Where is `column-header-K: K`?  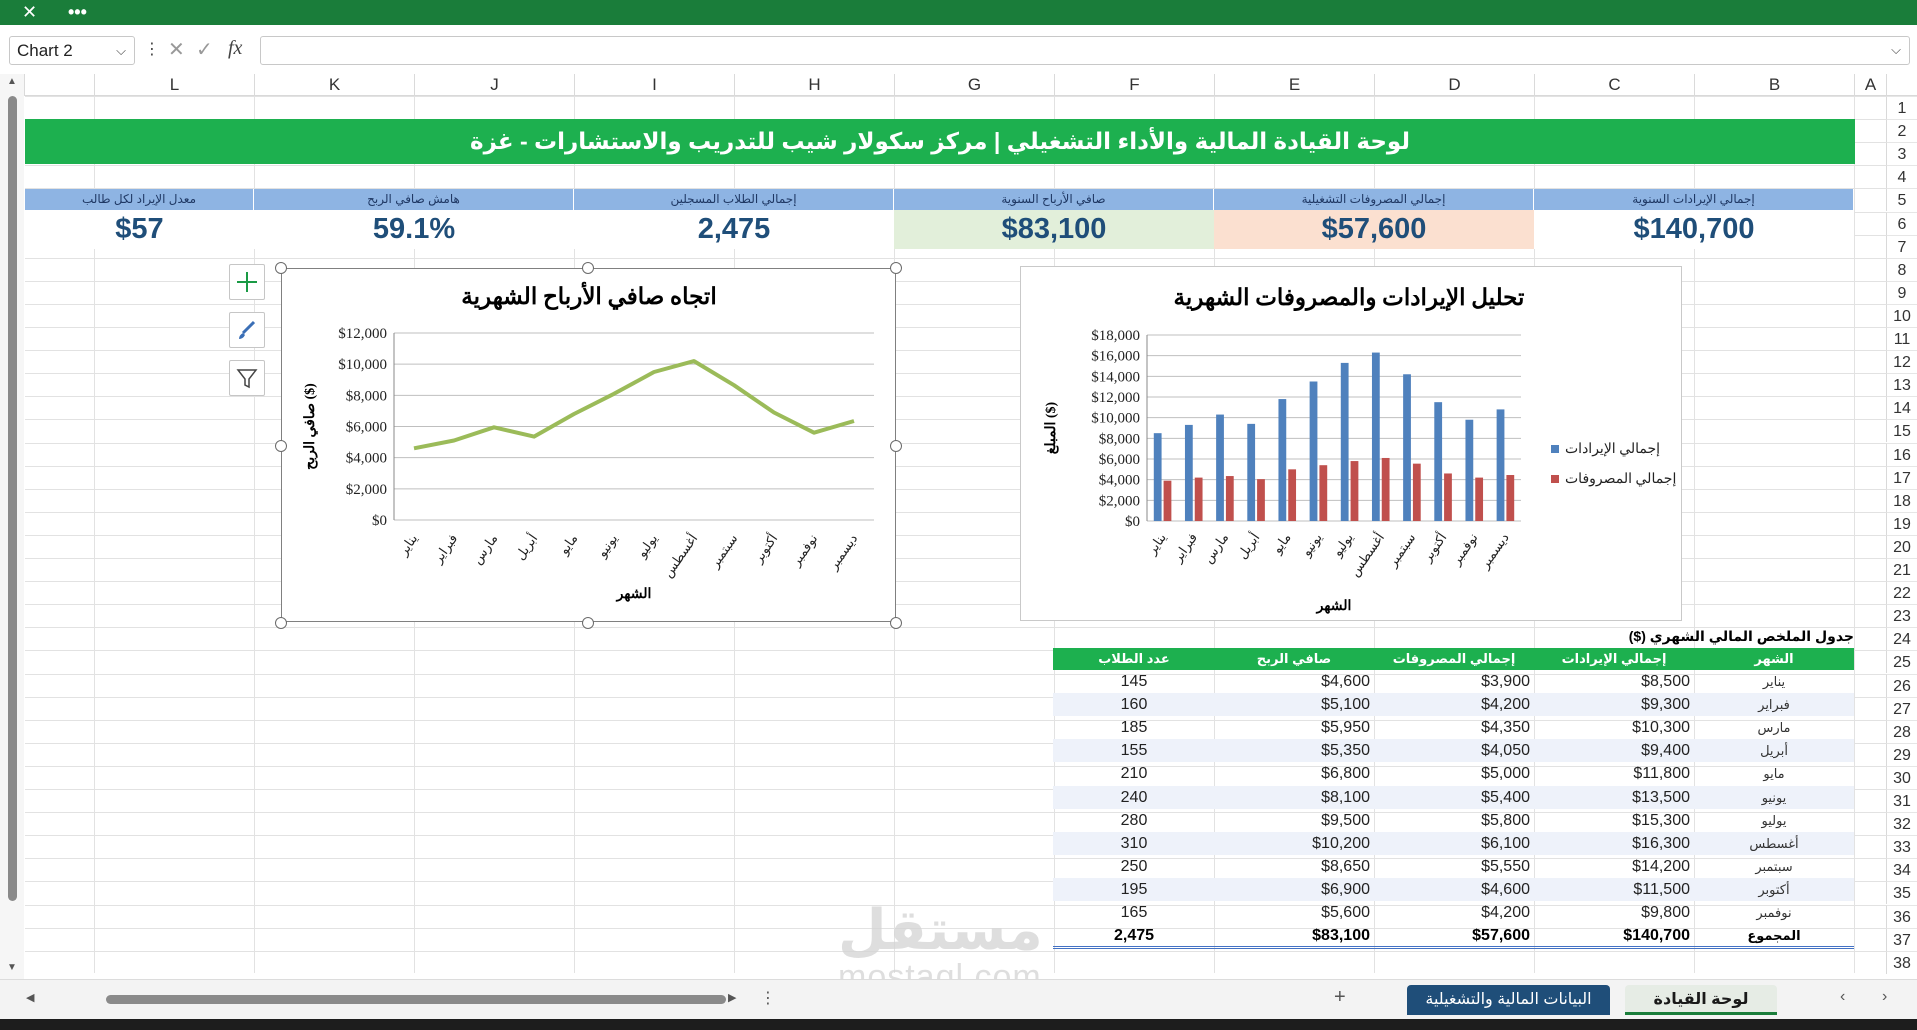
column-header-K: K is located at coordinates (334, 85).